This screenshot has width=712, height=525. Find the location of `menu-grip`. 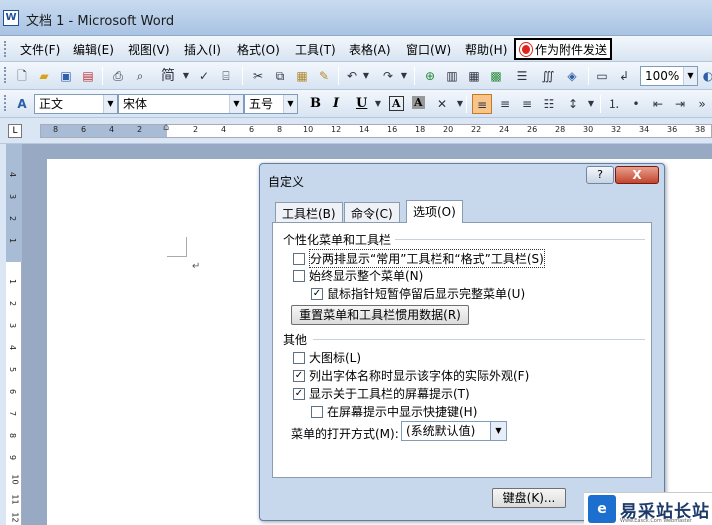

menu-grip is located at coordinates (5, 49).